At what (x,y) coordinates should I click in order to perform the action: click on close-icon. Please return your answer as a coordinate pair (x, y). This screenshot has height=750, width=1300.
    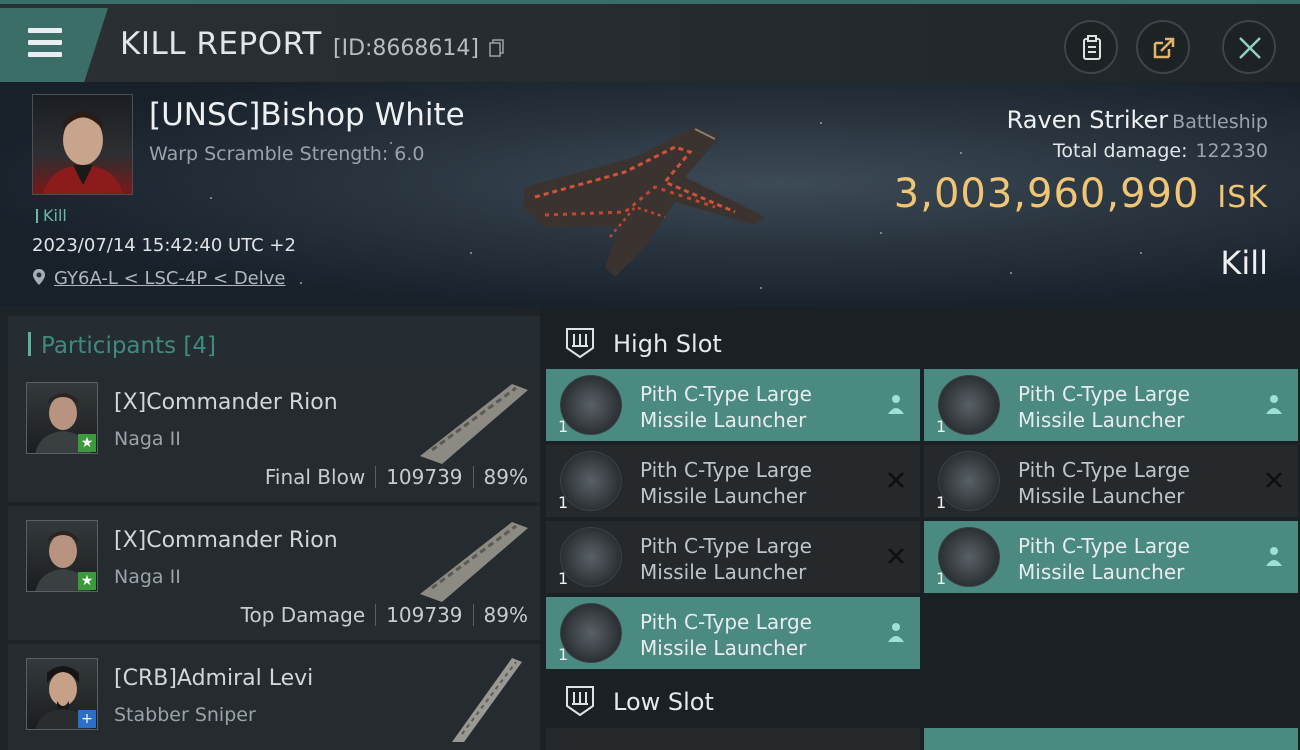
    Looking at the image, I should click on (1250, 48).